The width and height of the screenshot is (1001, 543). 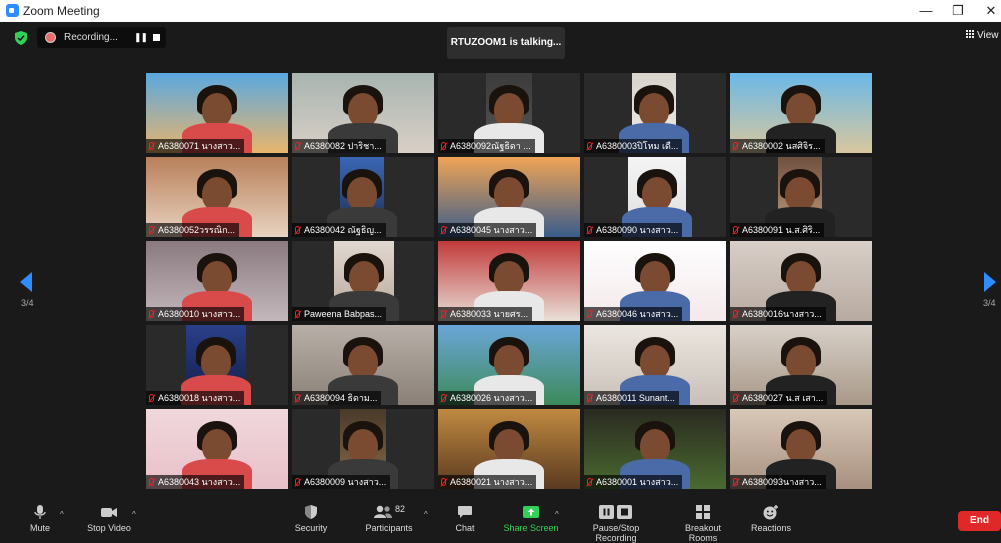 I want to click on participants-button: 82 Participants, so click(x=389, y=518).